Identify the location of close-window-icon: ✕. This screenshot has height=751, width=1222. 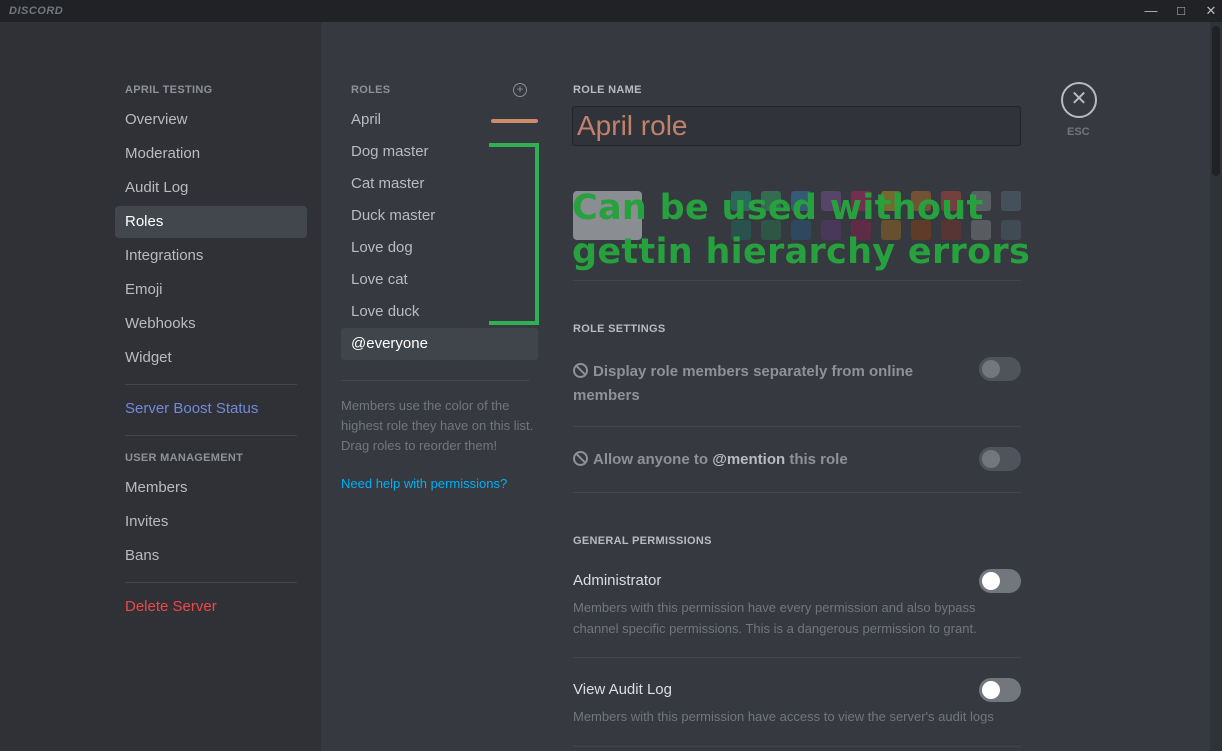
(1209, 11).